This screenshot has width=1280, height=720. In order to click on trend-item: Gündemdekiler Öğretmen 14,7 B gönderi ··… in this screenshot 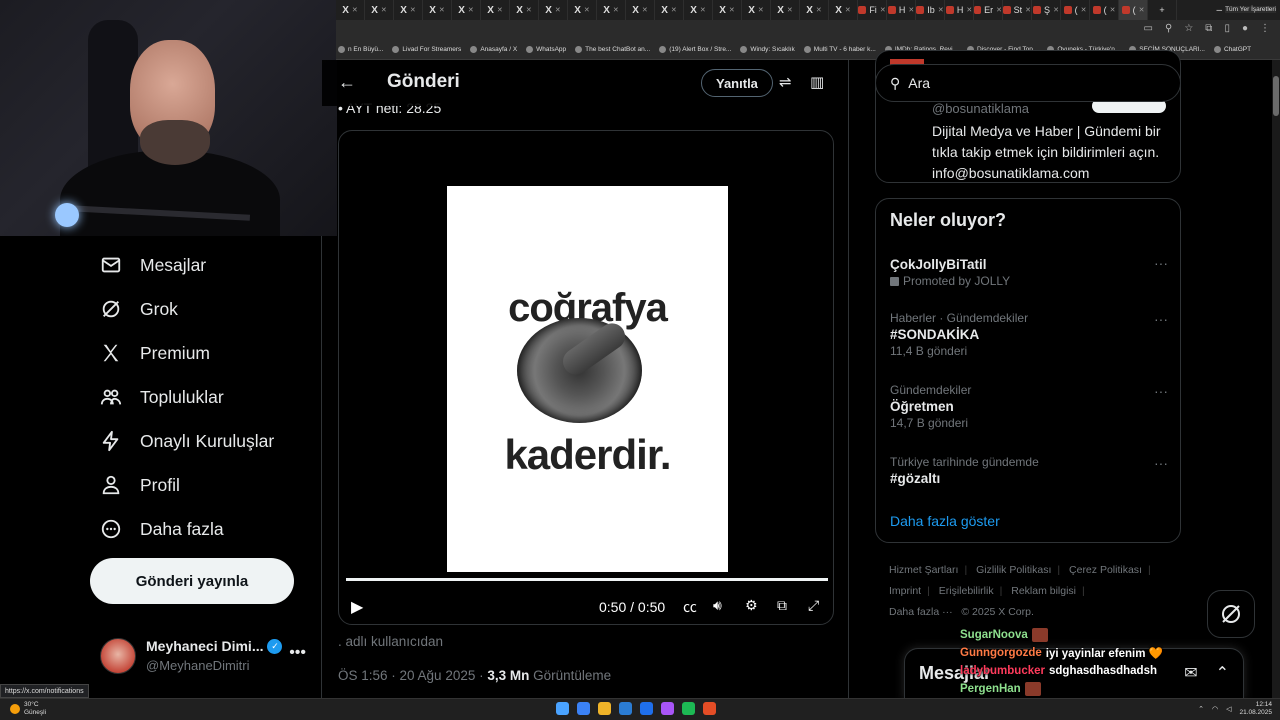, I will do `click(1029, 406)`.